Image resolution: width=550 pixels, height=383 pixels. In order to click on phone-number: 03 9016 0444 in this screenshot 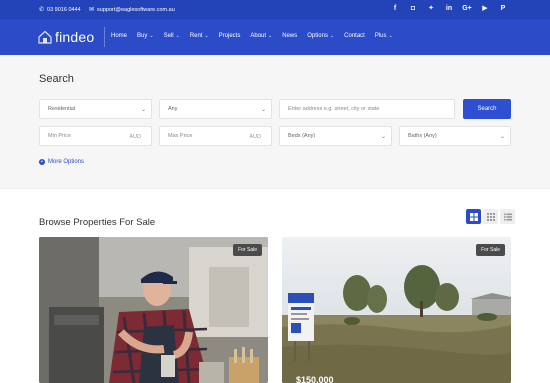, I will do `click(64, 9)`.